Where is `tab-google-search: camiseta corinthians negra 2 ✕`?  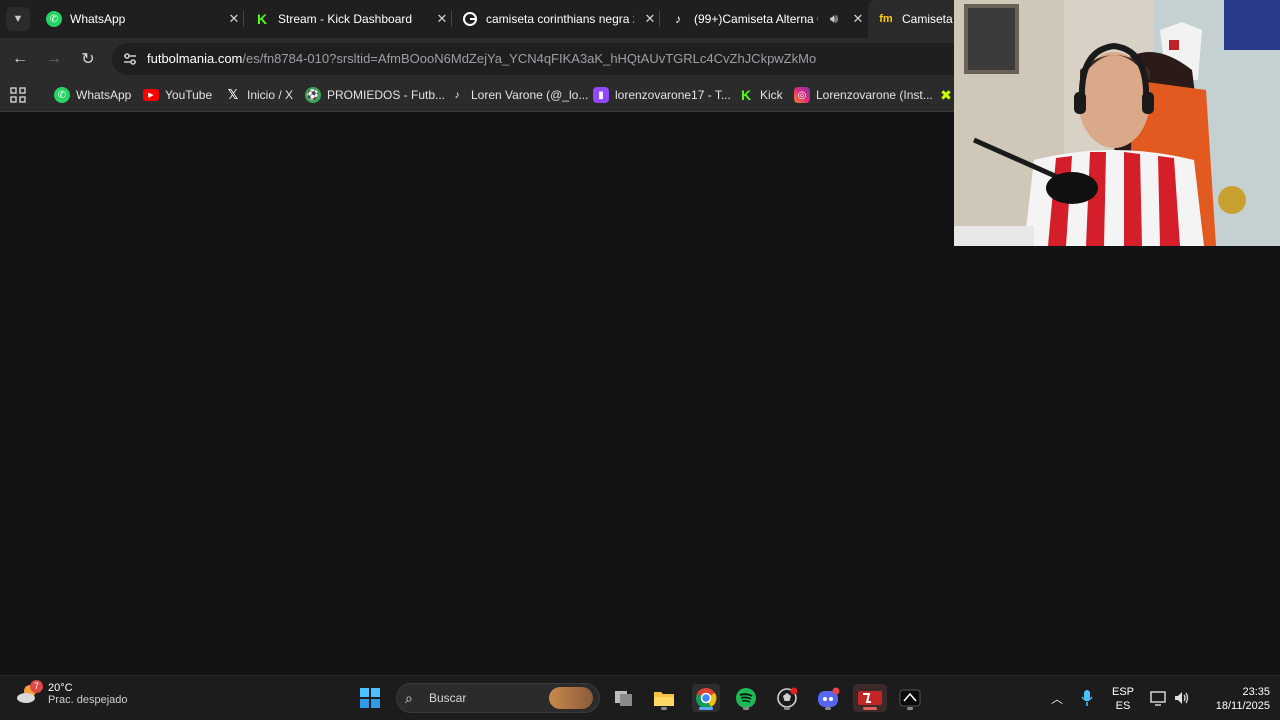
tab-google-search: camiseta corinthians negra 2 ✕ is located at coordinates (555, 19).